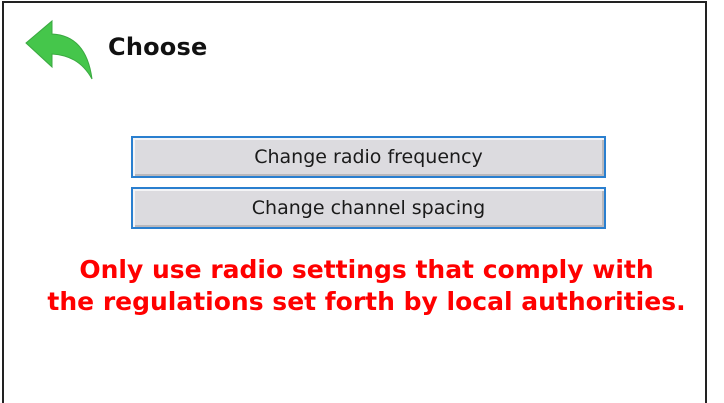 The height and width of the screenshot is (403, 724). Describe the element at coordinates (366, 269) in the screenshot. I see `warning-line-1: Only use radio settings that comply with` at that location.